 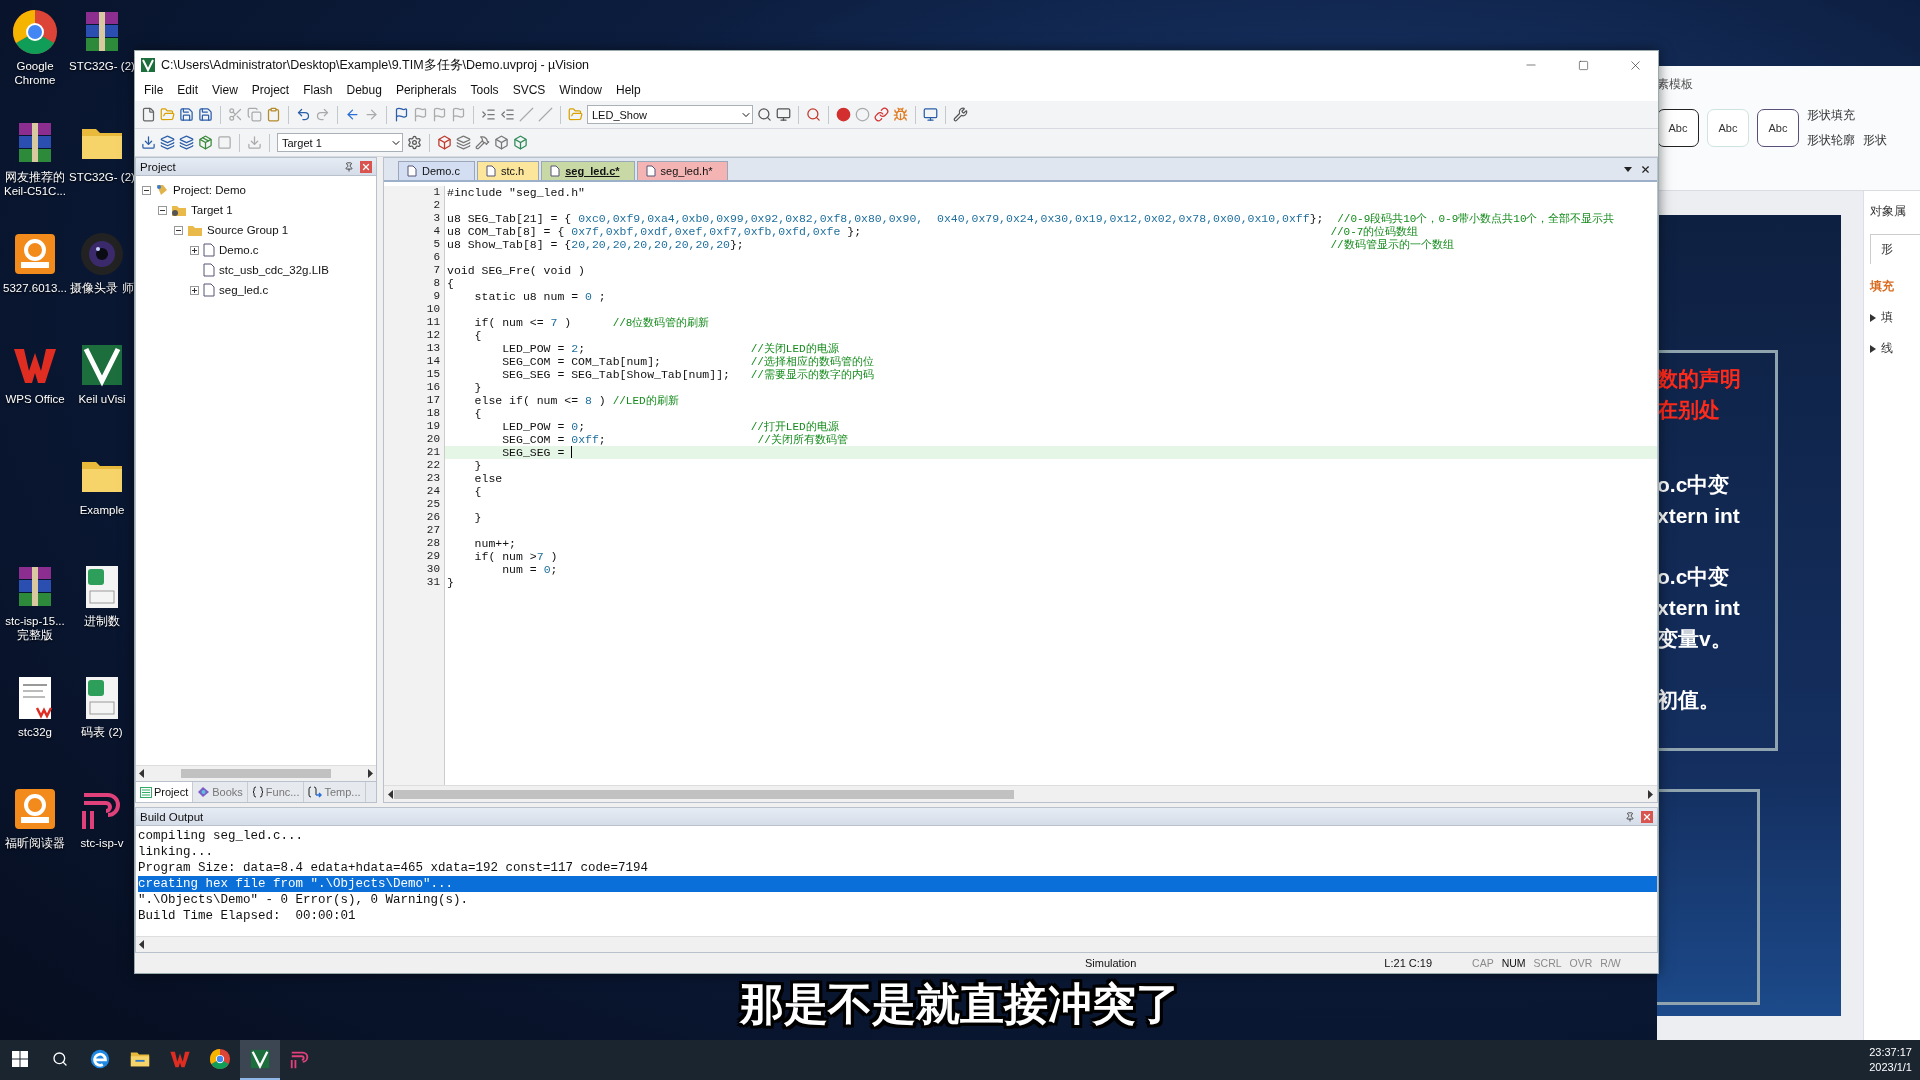 I want to click on find-icon, so click(x=764, y=114).